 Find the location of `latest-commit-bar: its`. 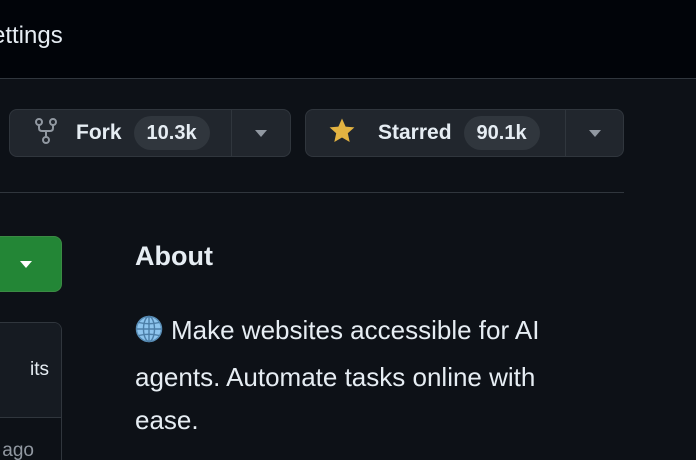

latest-commit-bar: its is located at coordinates (30, 370).